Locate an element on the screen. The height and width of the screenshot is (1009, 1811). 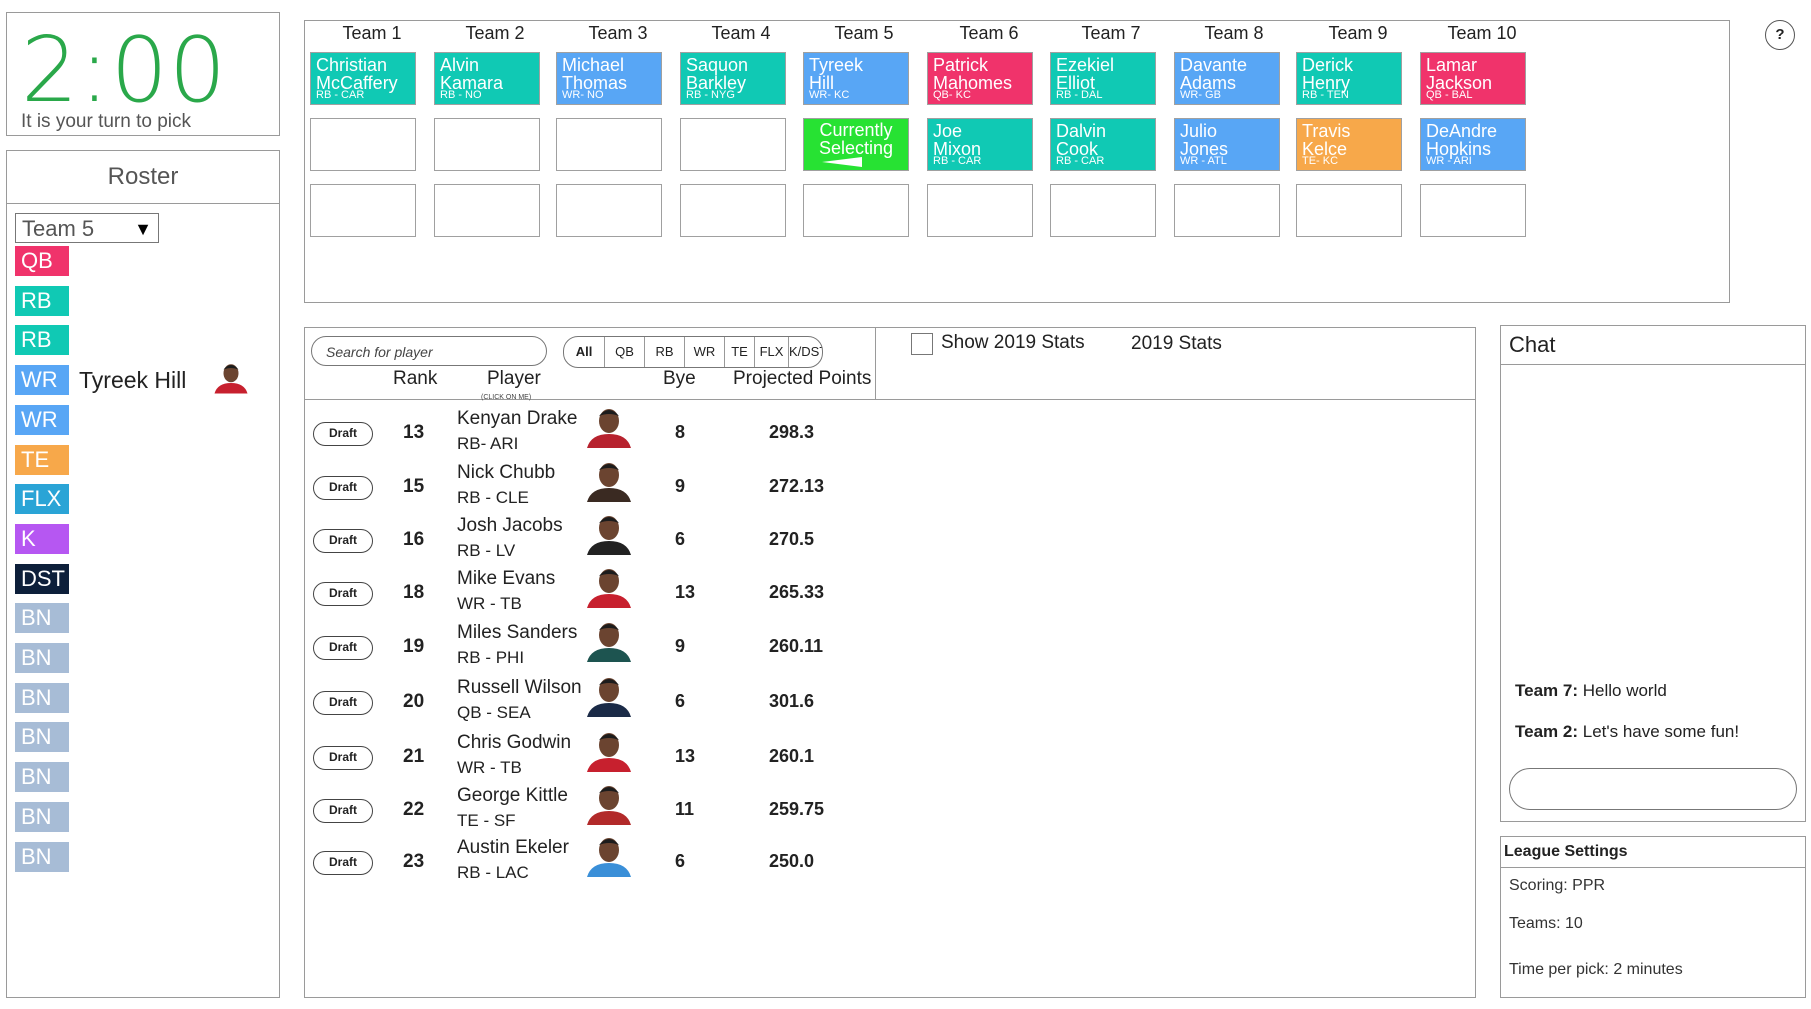
filter-k-dst: K/DST is located at coordinates (805, 352).